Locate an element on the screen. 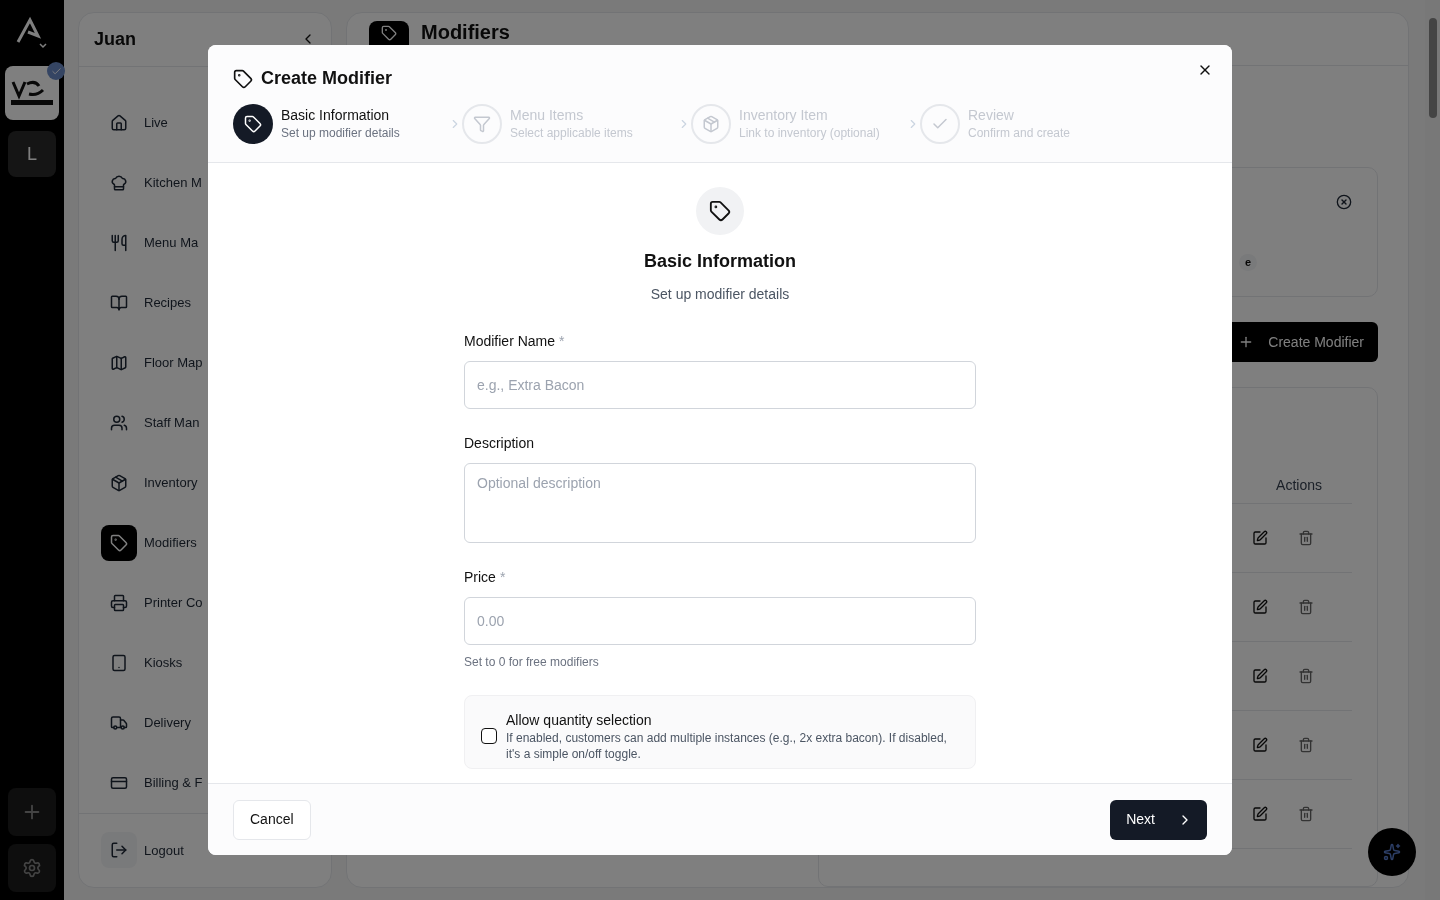 Image resolution: width=1440 pixels, height=900 pixels. step-subtitle: Select applicable items is located at coordinates (571, 133).